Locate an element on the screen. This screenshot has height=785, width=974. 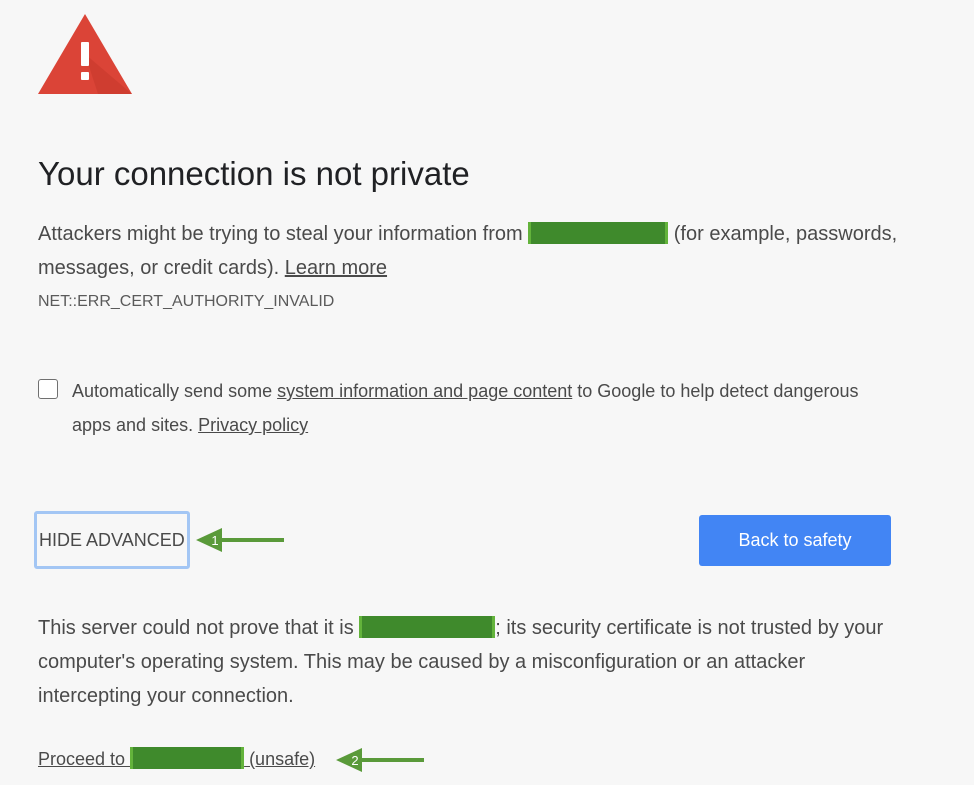
details-text-before: This server could not prove that it is is located at coordinates (199, 628).